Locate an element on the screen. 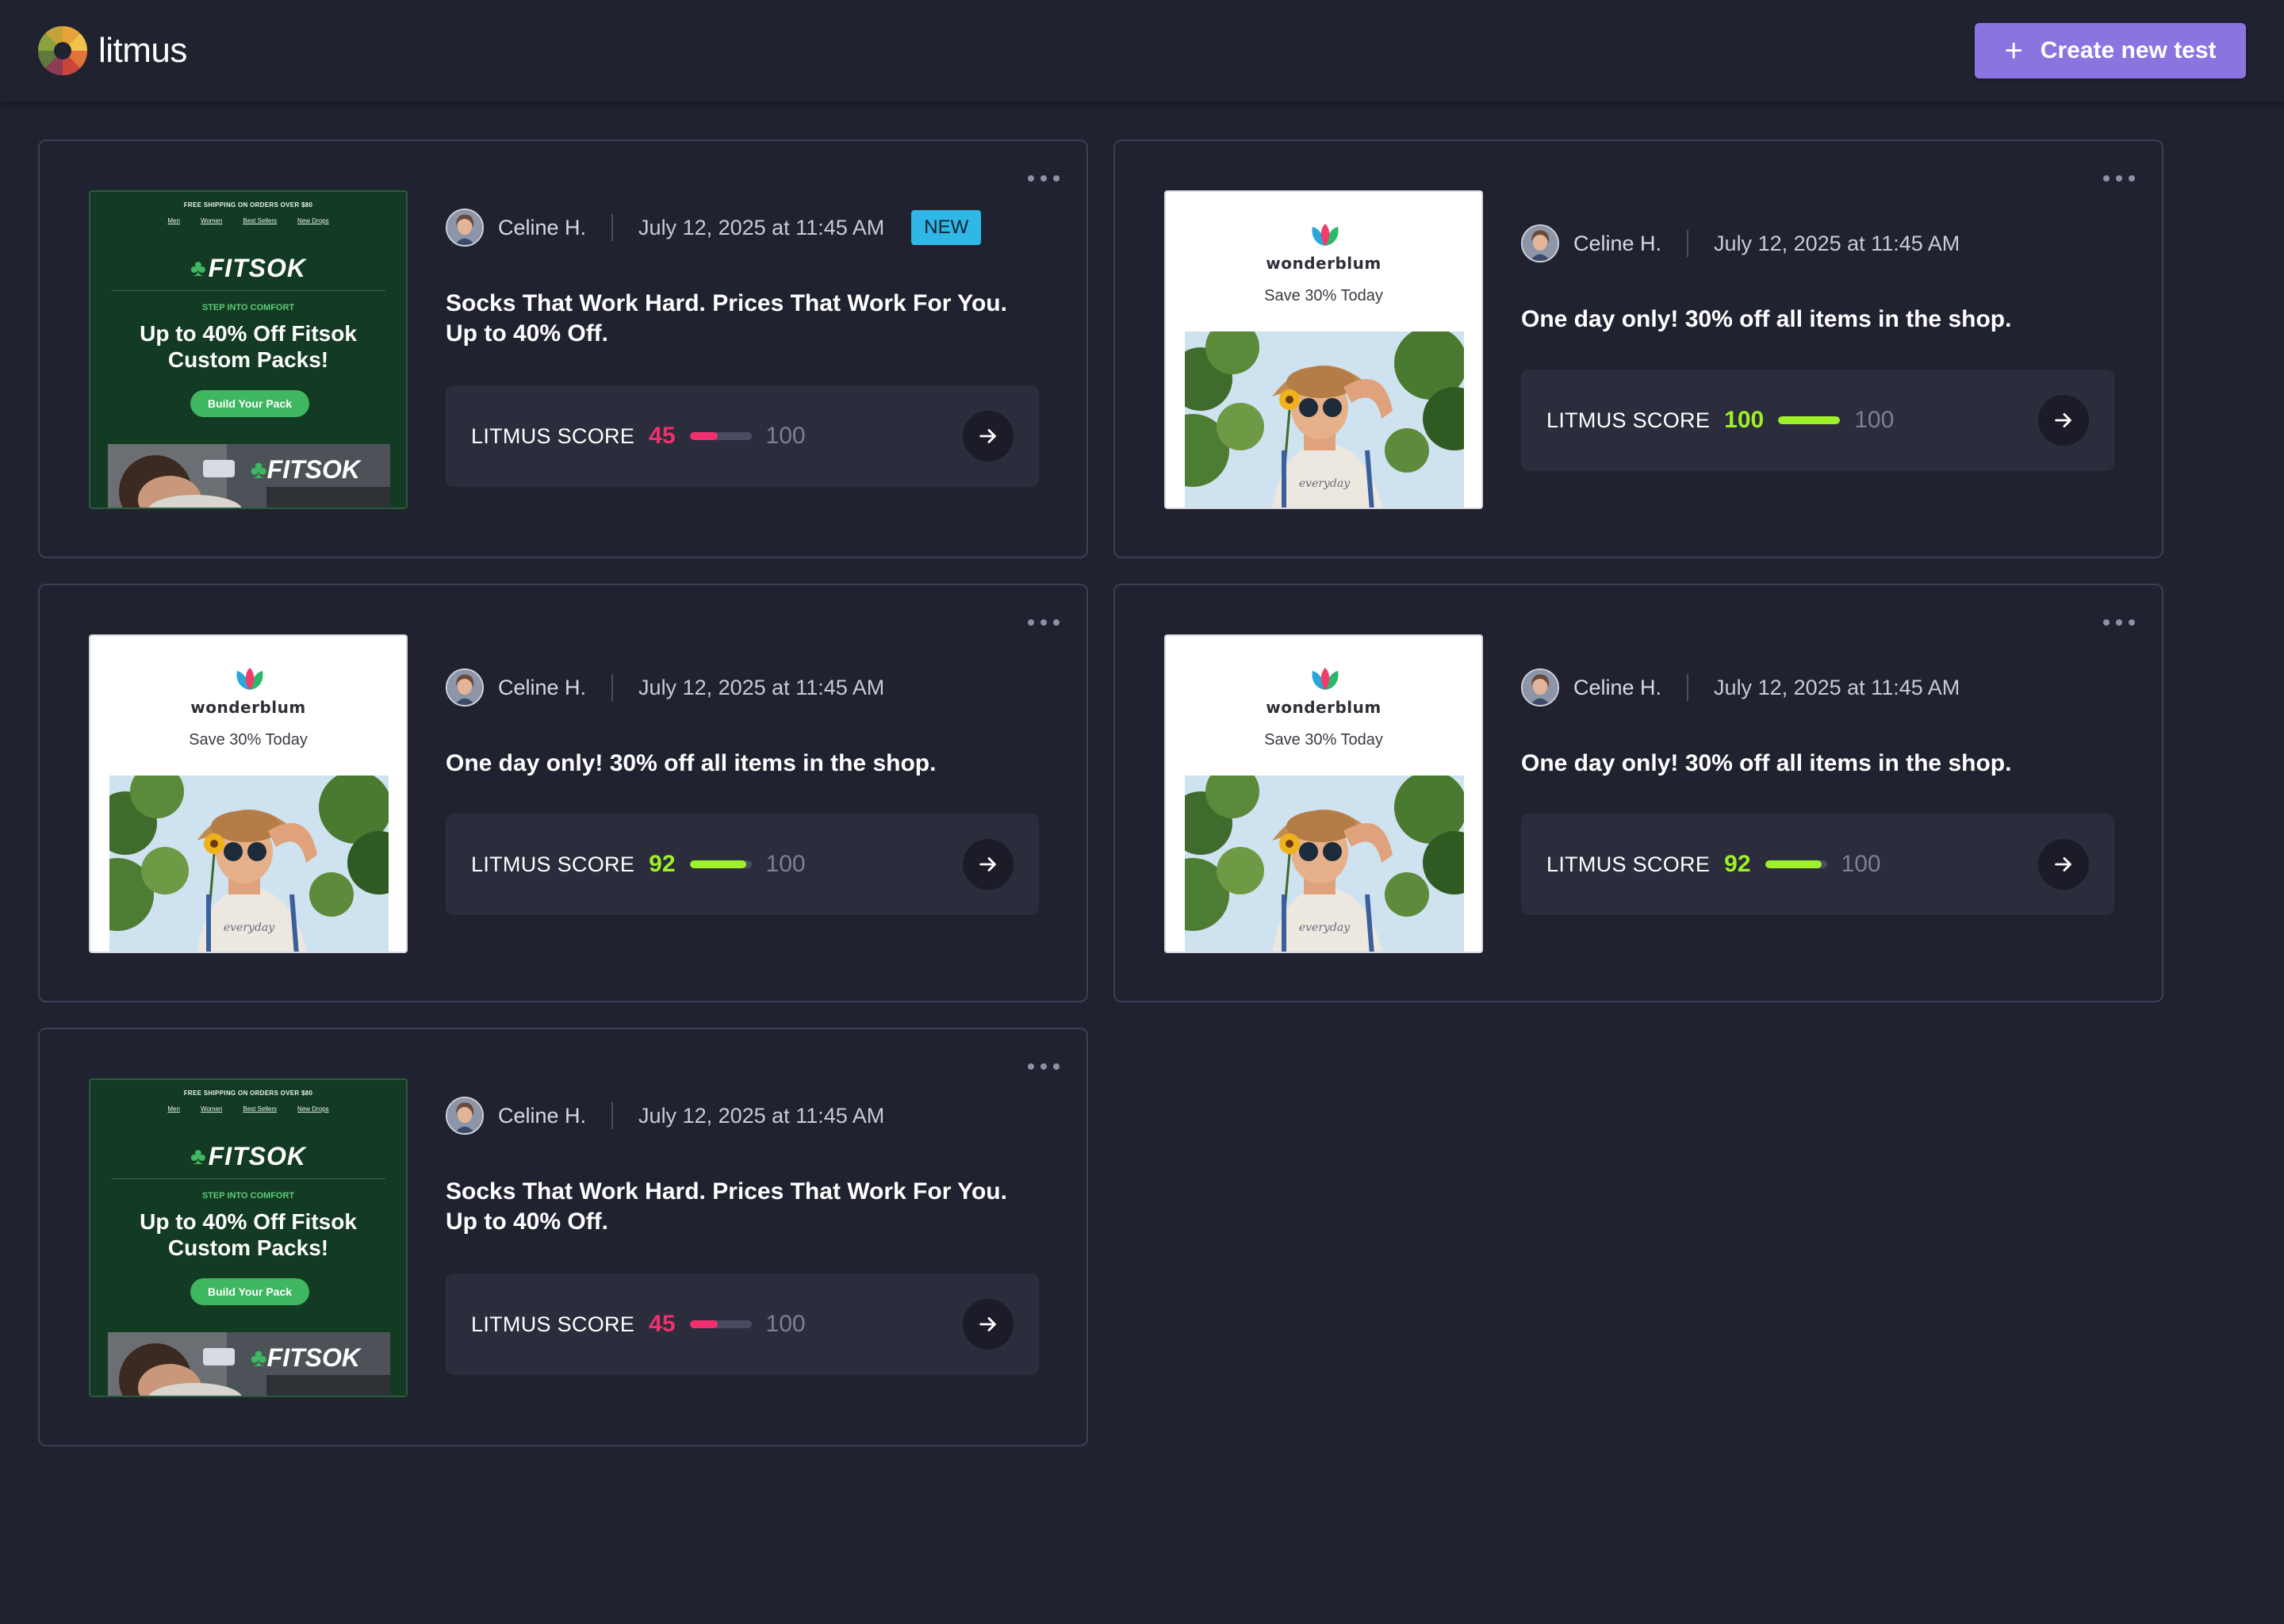 The height and width of the screenshot is (1624, 2284). preview-kicker: STEP INTO COMFORT is located at coordinates (248, 307).